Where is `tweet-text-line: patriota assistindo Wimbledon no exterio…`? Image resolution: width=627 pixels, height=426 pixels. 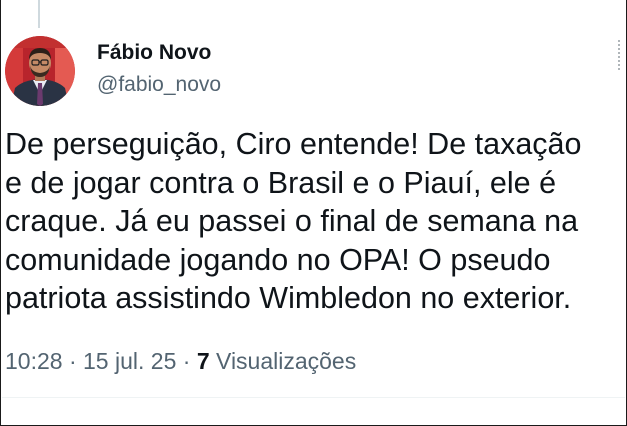 tweet-text-line: patriota assistindo Wimbledon no exterio… is located at coordinates (288, 298).